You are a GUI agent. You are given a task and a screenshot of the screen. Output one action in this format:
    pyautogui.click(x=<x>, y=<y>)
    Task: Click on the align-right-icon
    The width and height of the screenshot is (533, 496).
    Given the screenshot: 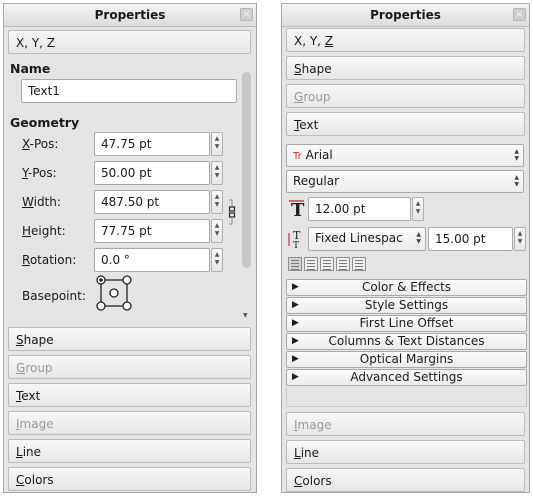 What is the action you would take?
    pyautogui.click(x=327, y=264)
    